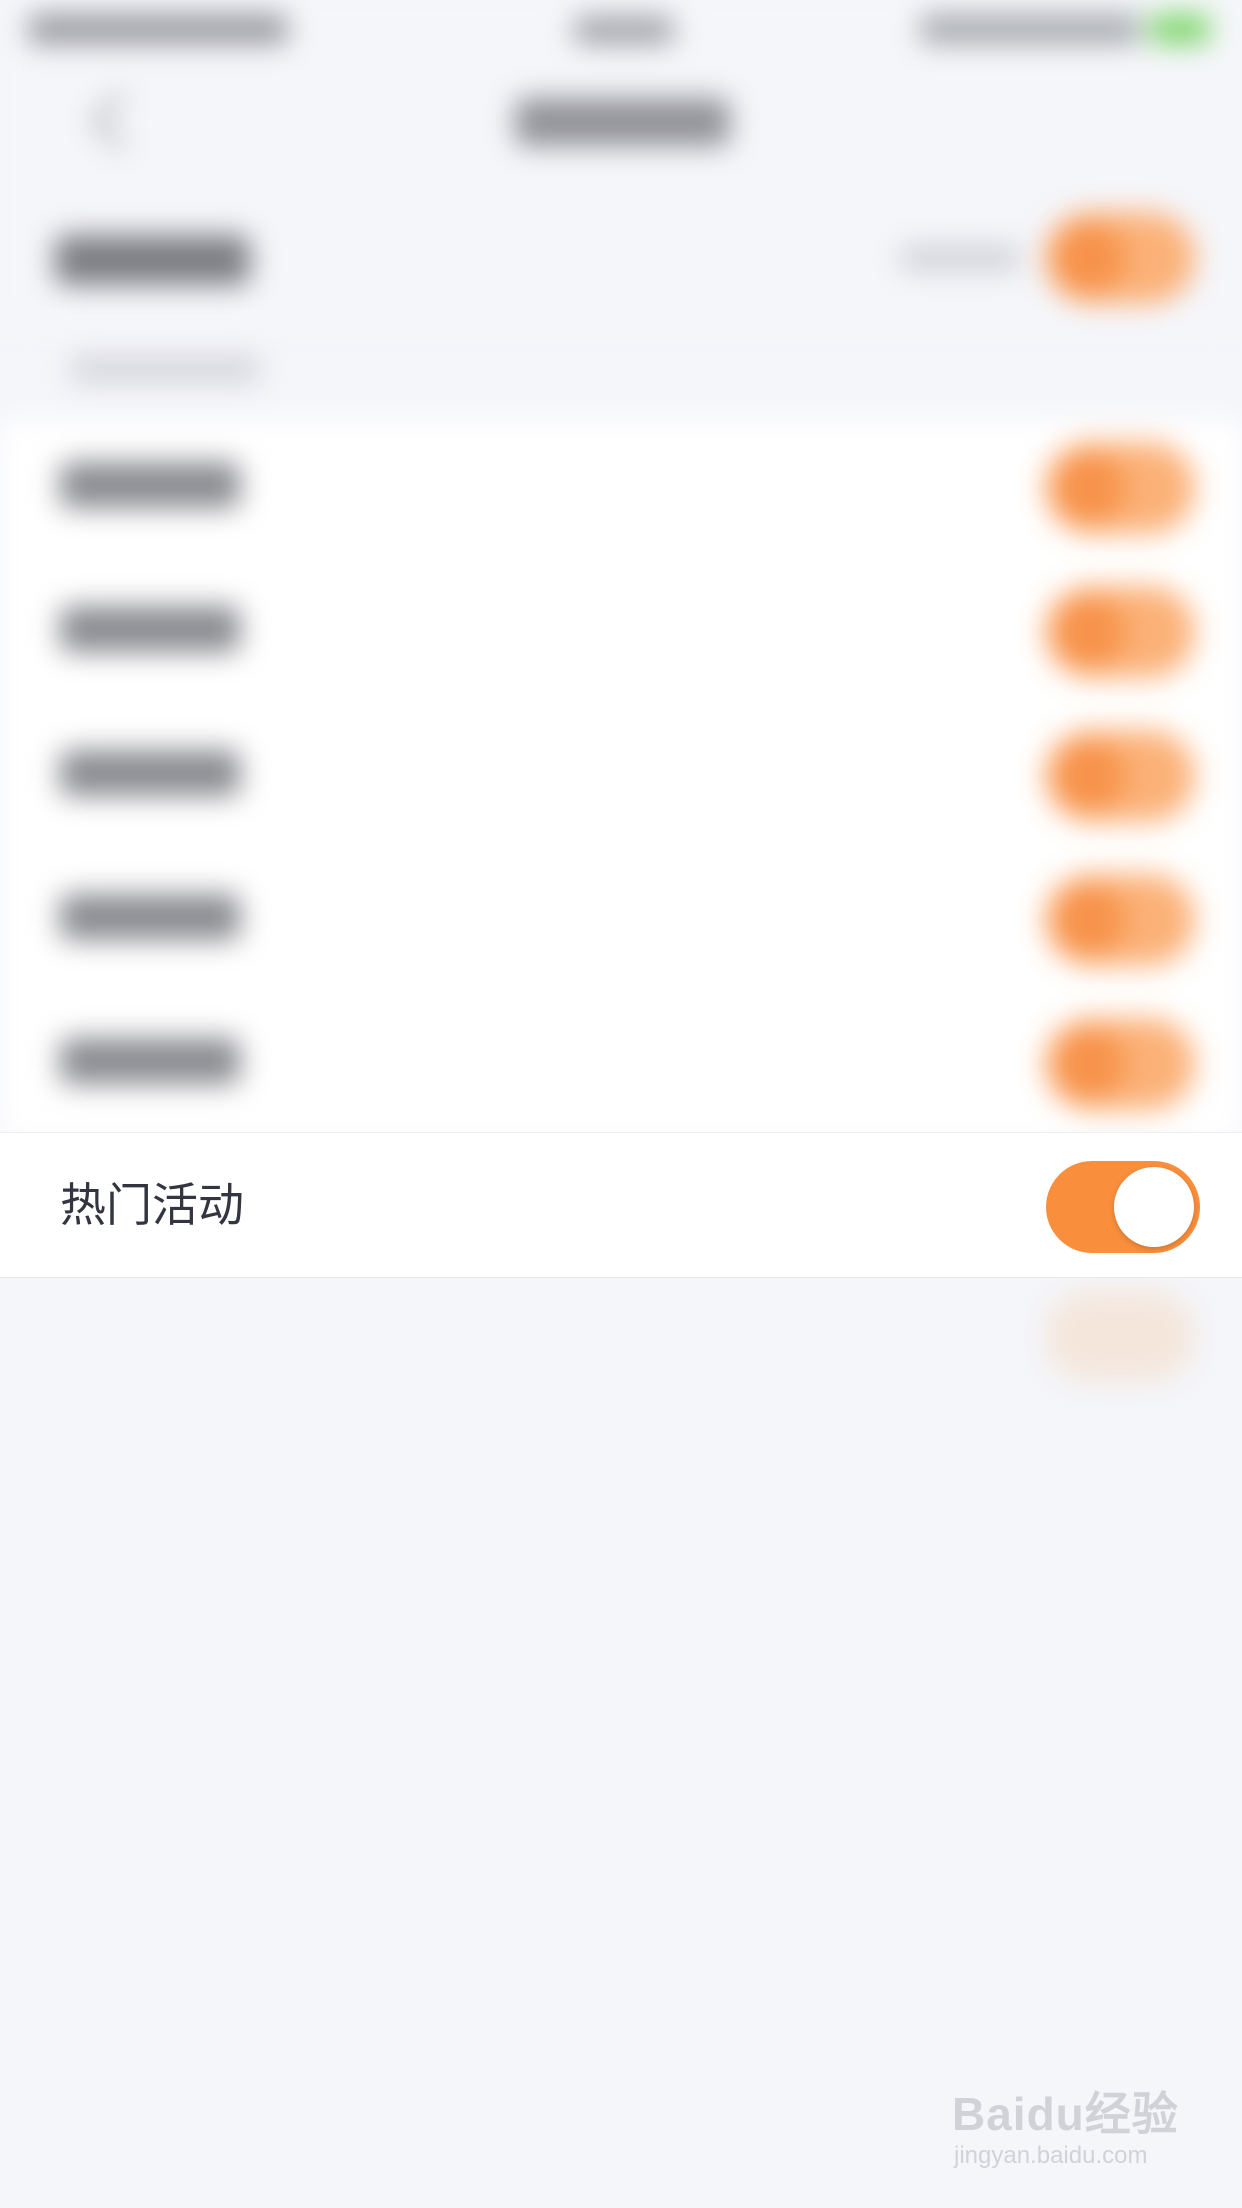 This screenshot has height=2208, width=1242. I want to click on setting-row-label: 热门活动, so click(152, 1205).